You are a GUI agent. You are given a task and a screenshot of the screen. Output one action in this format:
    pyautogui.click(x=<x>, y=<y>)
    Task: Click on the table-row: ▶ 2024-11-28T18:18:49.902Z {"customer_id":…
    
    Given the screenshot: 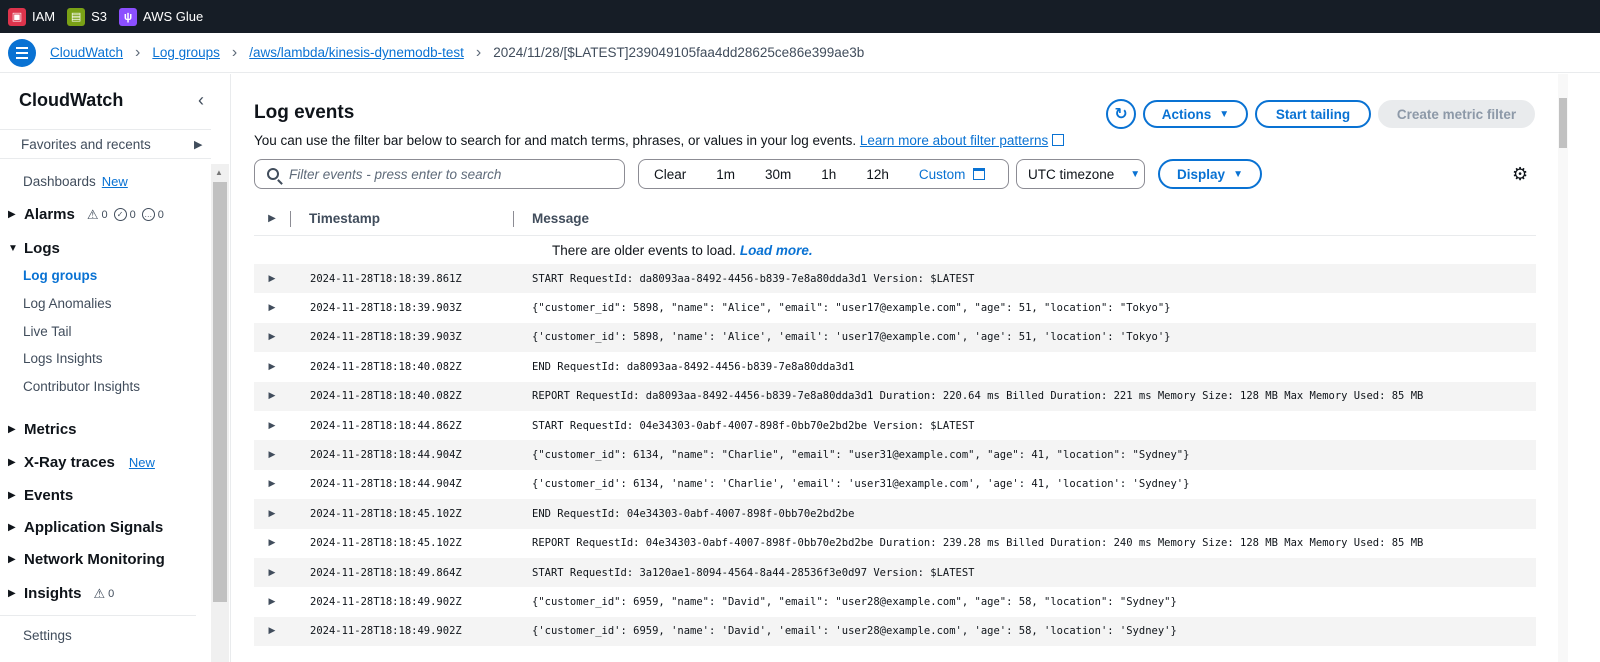 What is the action you would take?
    pyautogui.click(x=895, y=601)
    